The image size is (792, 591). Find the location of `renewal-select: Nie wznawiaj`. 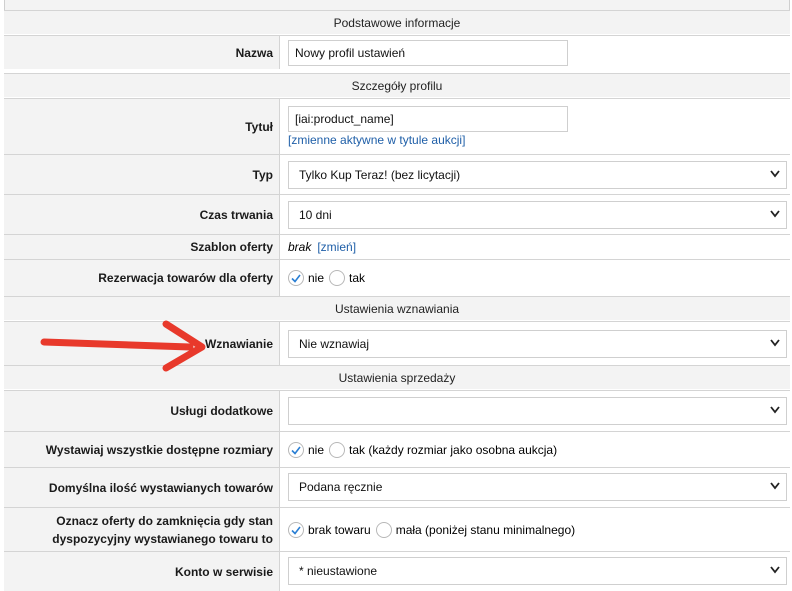

renewal-select: Nie wznawiaj is located at coordinates (537, 344).